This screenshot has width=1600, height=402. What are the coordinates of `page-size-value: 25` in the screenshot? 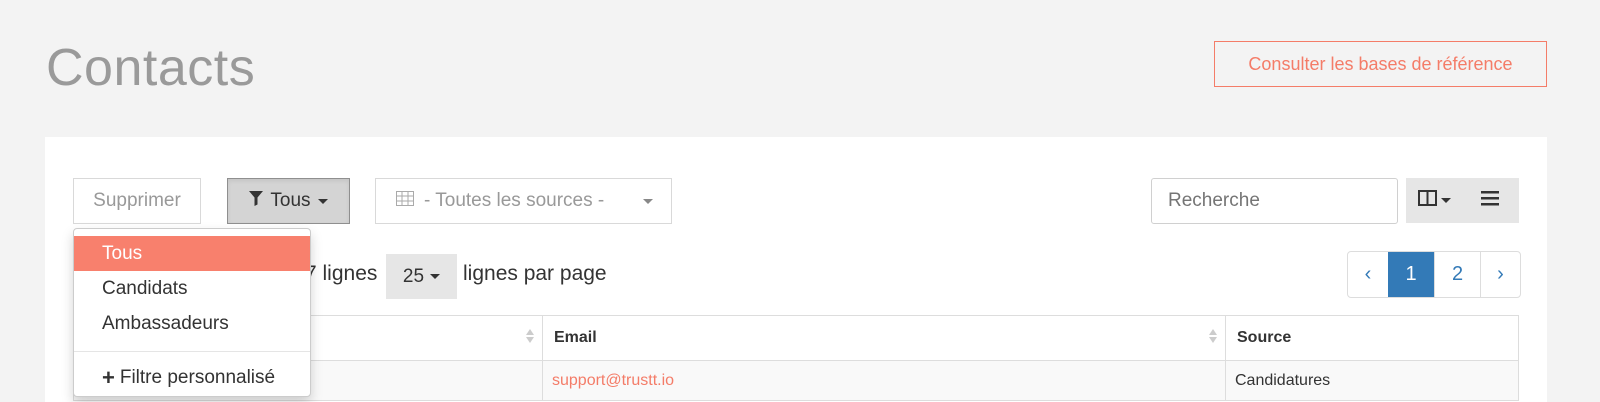 It's located at (413, 276).